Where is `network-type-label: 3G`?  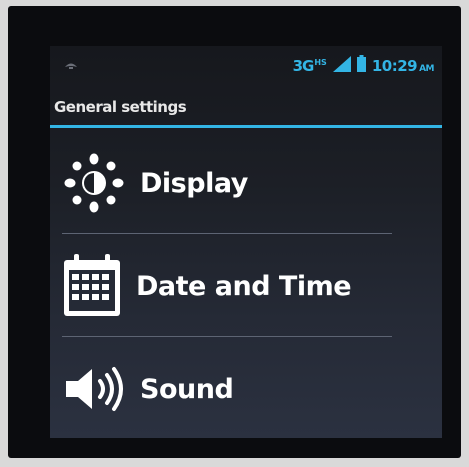
network-type-label: 3G is located at coordinates (303, 65).